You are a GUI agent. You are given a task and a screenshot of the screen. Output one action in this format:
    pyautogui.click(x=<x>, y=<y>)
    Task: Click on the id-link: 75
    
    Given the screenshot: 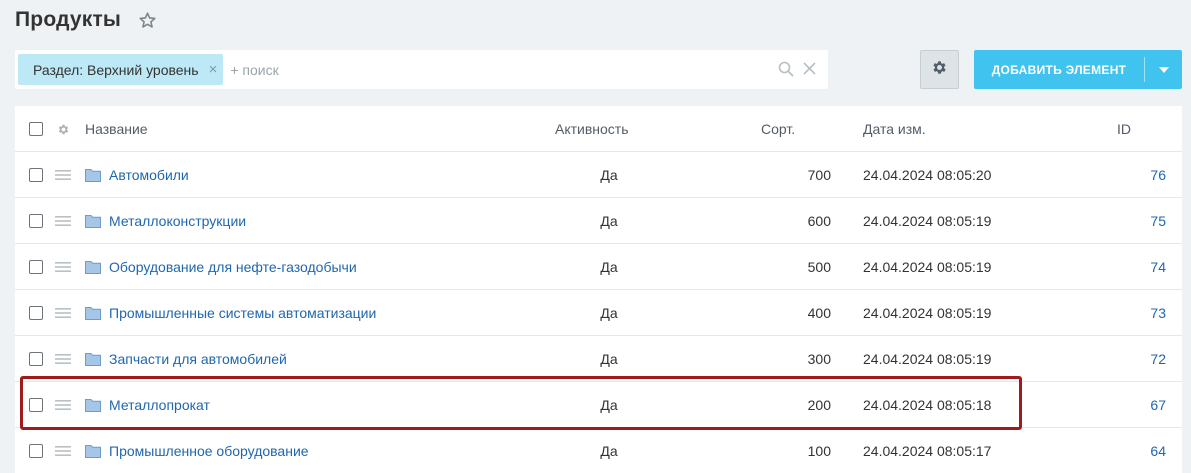 What is the action you would take?
    pyautogui.click(x=1158, y=221)
    